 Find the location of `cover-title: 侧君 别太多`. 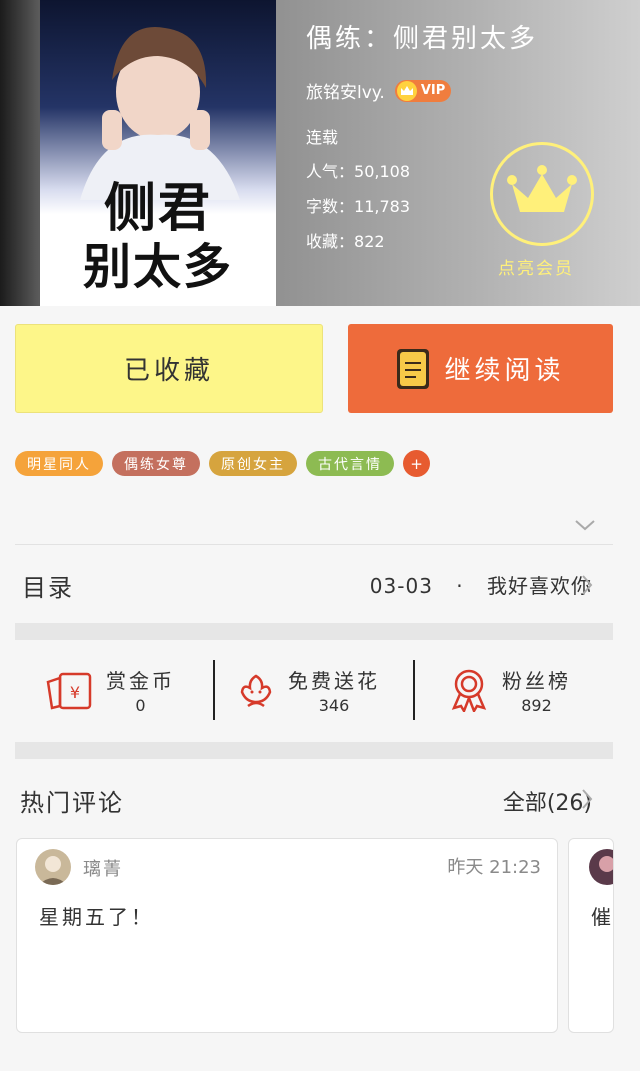

cover-title: 侧君 别太多 is located at coordinates (158, 238).